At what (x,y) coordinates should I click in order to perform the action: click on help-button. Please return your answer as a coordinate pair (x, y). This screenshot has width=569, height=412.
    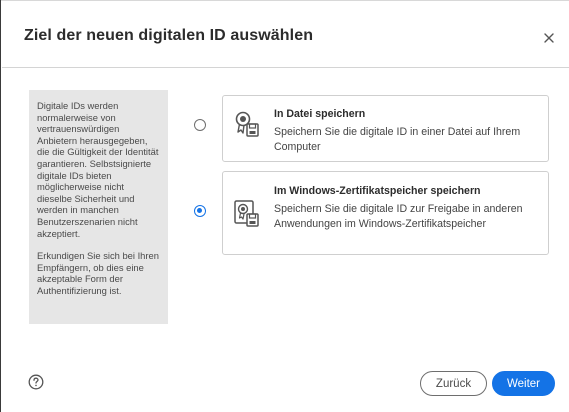
    Looking at the image, I should click on (36, 382).